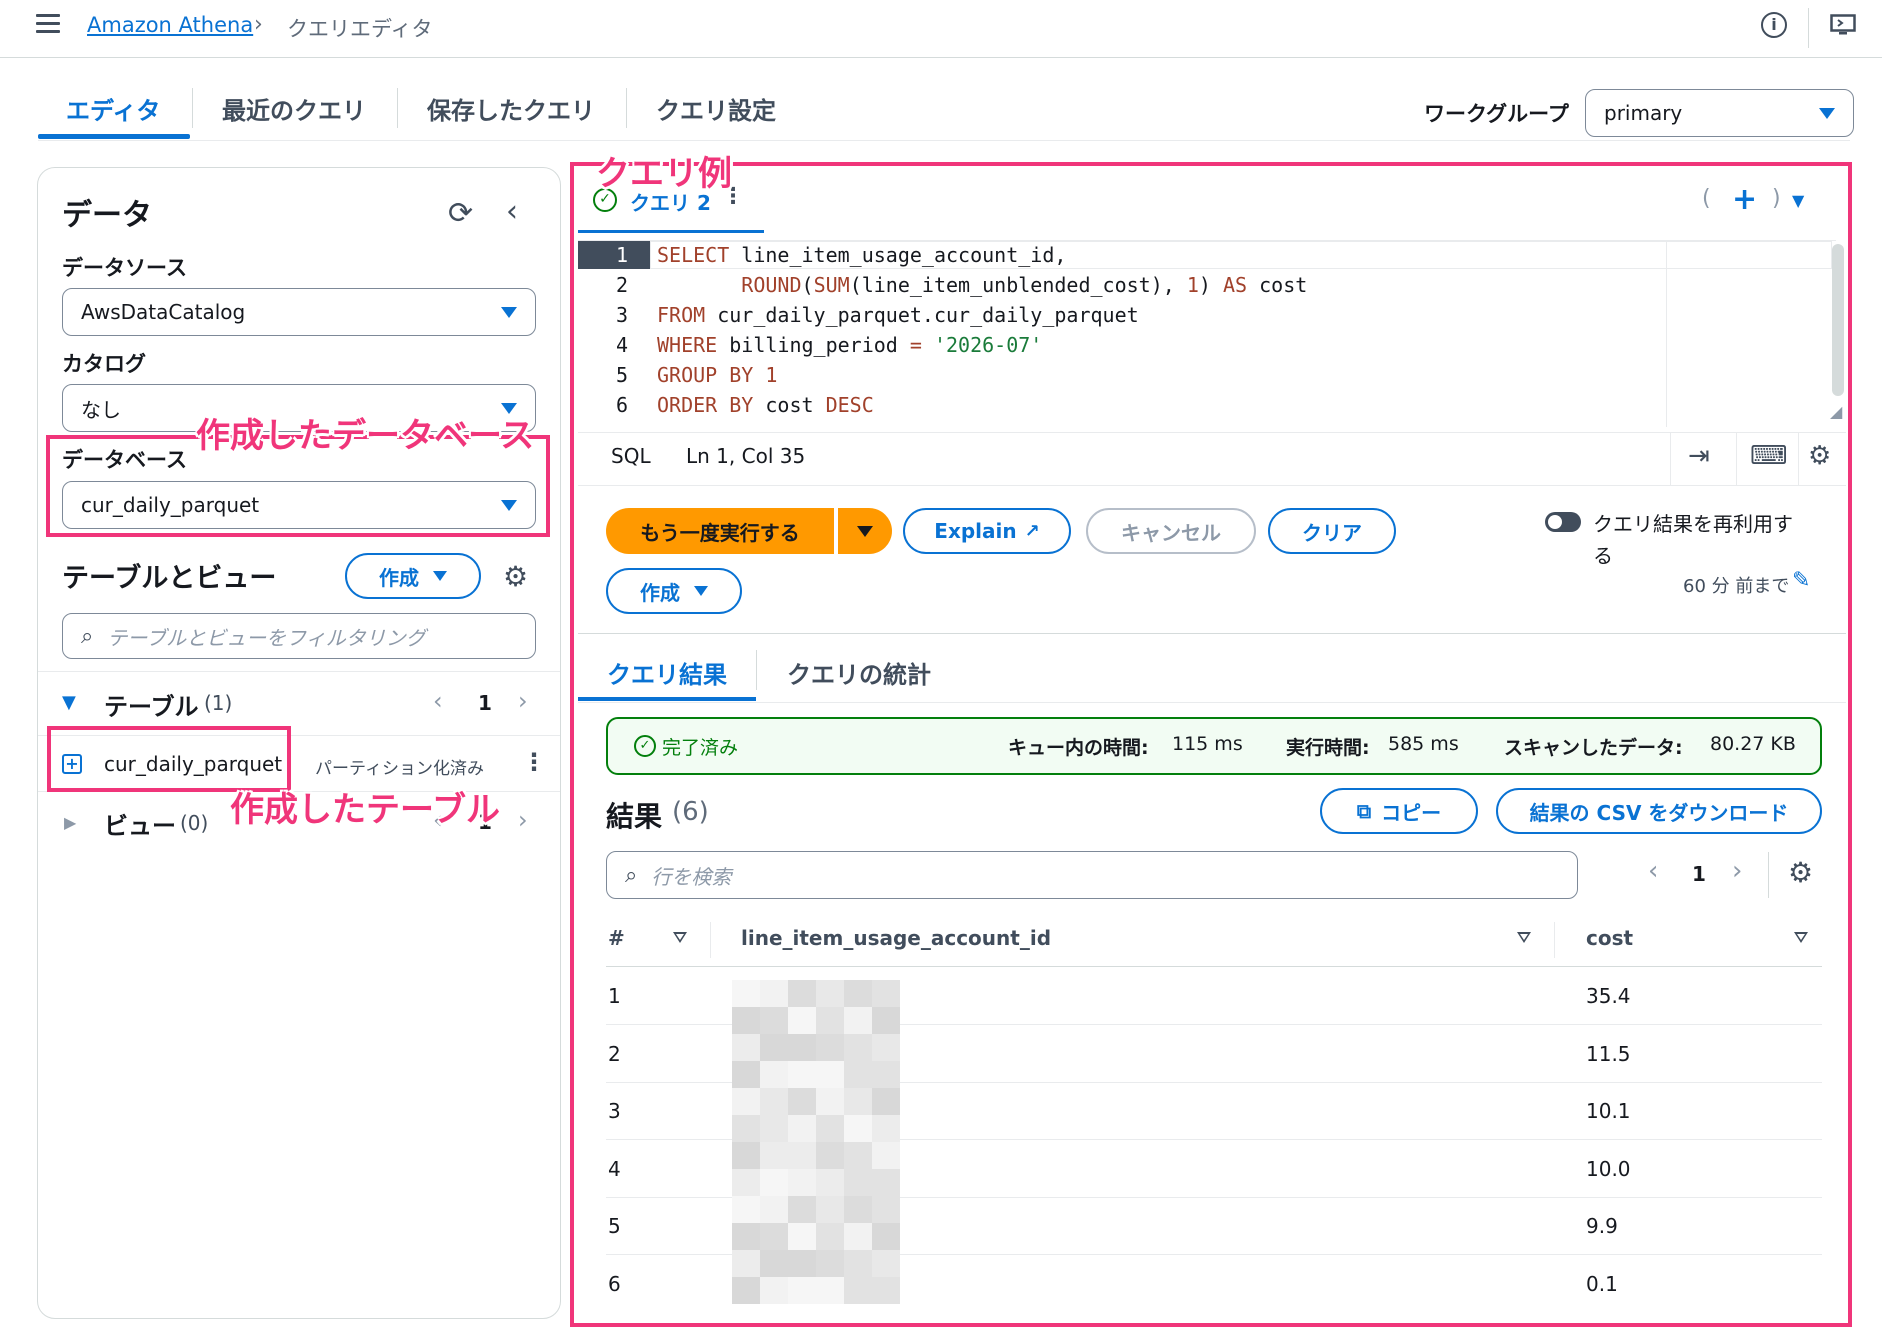 The width and height of the screenshot is (1882, 1338). What do you see at coordinates (399, 577) in the screenshot?
I see `create-button-label: 作成` at bounding box center [399, 577].